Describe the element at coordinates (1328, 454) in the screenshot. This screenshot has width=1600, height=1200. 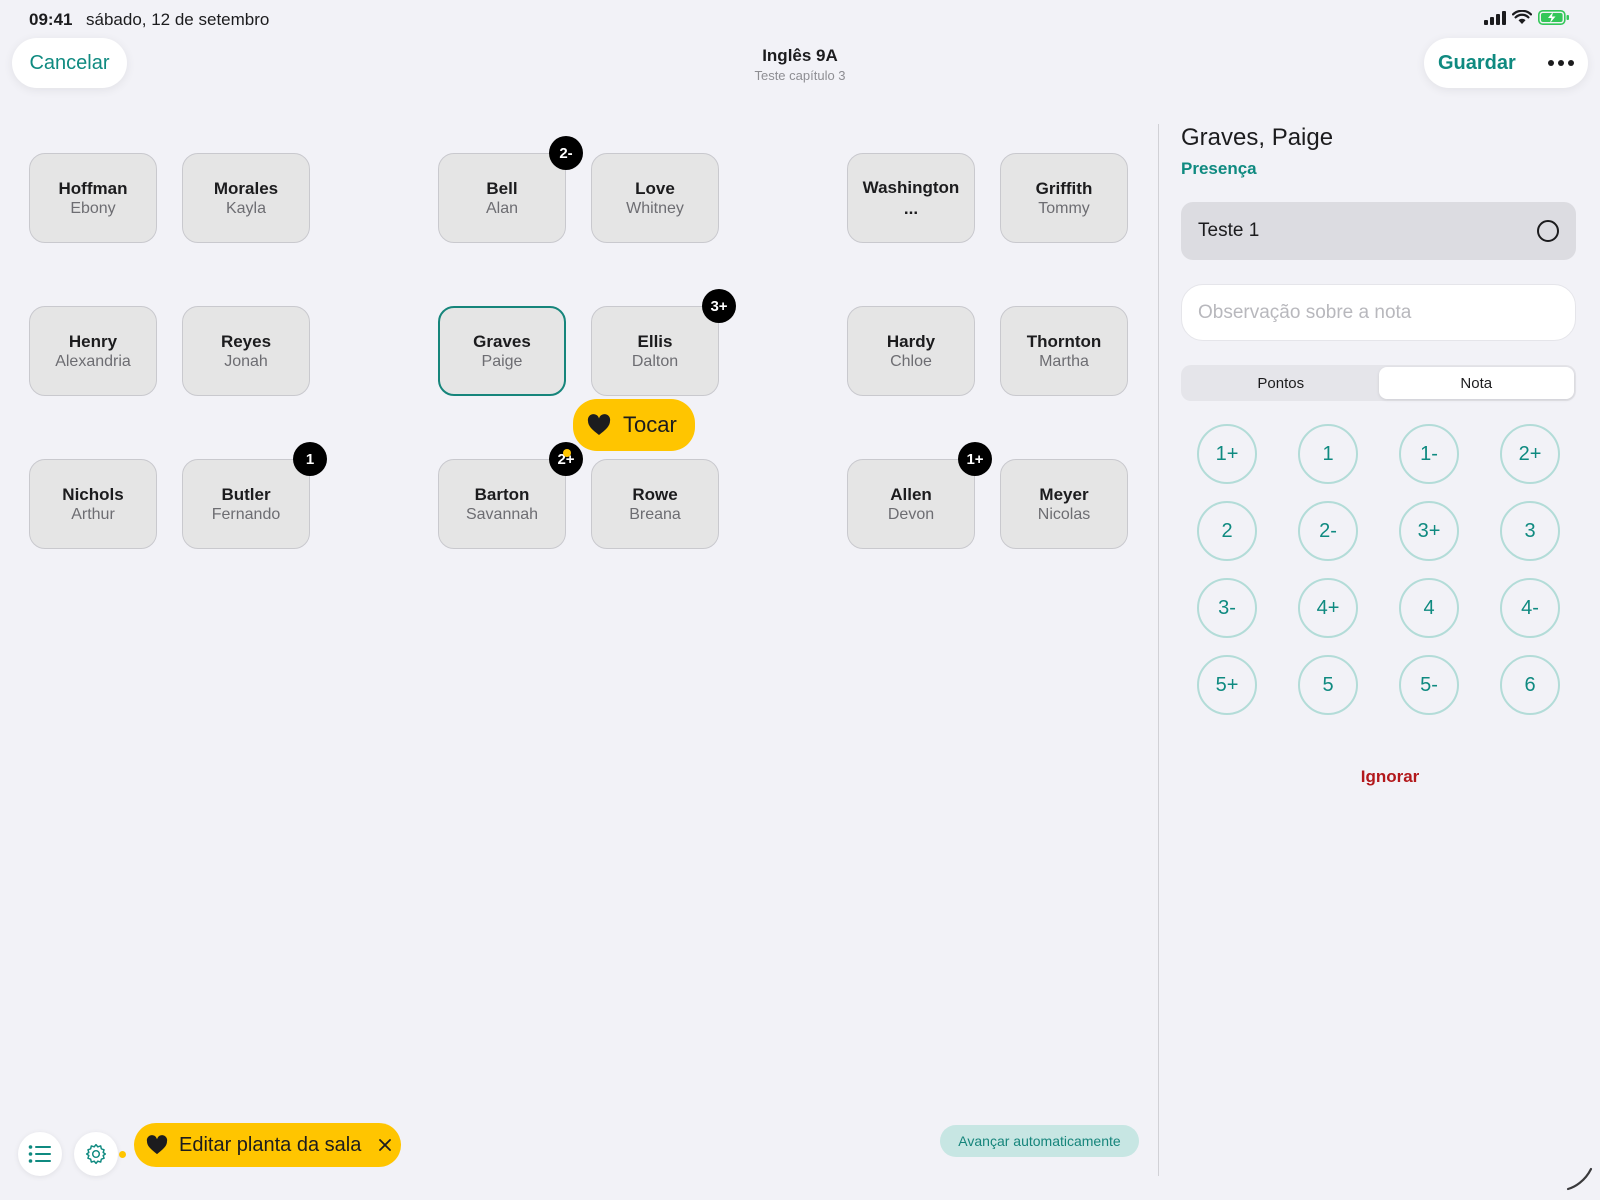
I see `grade-button: 1` at that location.